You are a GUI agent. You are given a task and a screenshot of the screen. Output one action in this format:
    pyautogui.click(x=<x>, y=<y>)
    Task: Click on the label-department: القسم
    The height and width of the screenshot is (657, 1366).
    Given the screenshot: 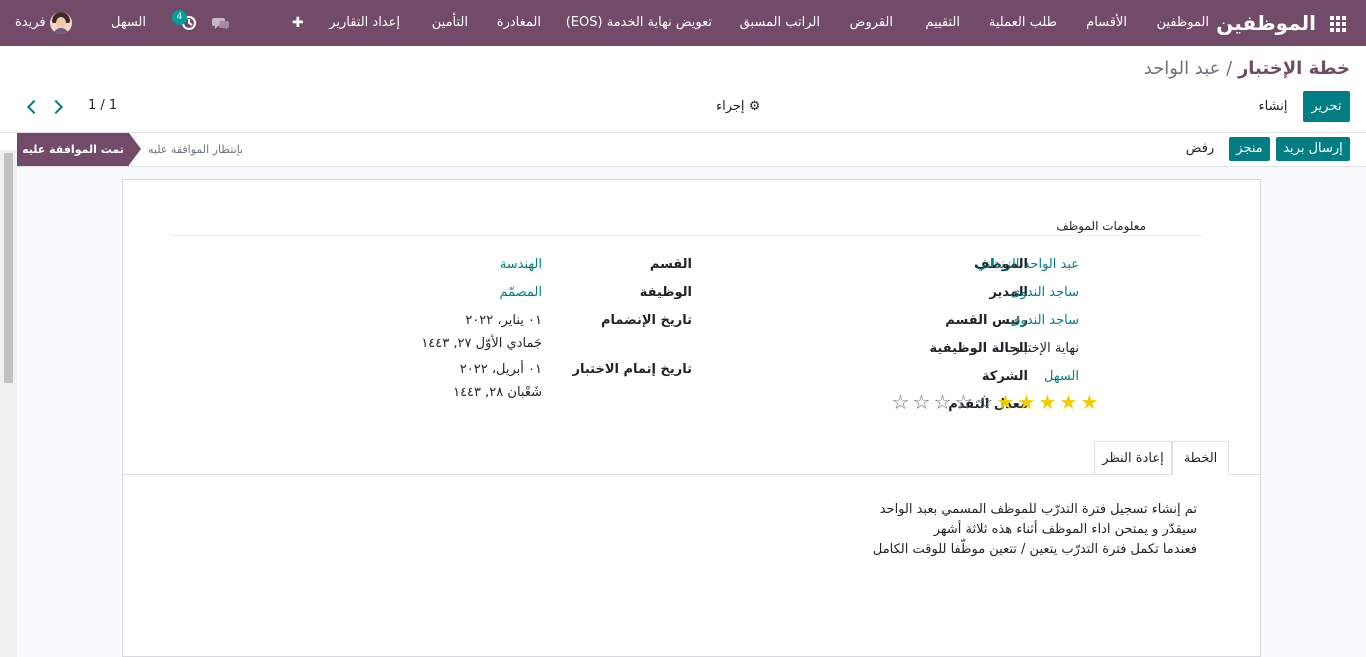 What is the action you would take?
    pyautogui.click(x=670, y=264)
    